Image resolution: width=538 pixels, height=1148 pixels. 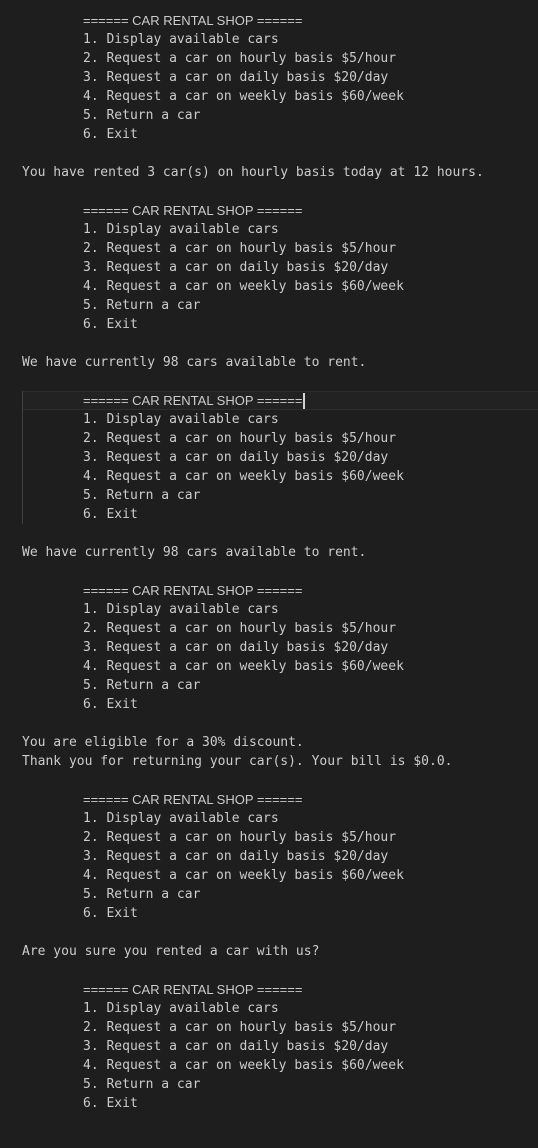 I want to click on indent-guide, so click(x=22, y=457).